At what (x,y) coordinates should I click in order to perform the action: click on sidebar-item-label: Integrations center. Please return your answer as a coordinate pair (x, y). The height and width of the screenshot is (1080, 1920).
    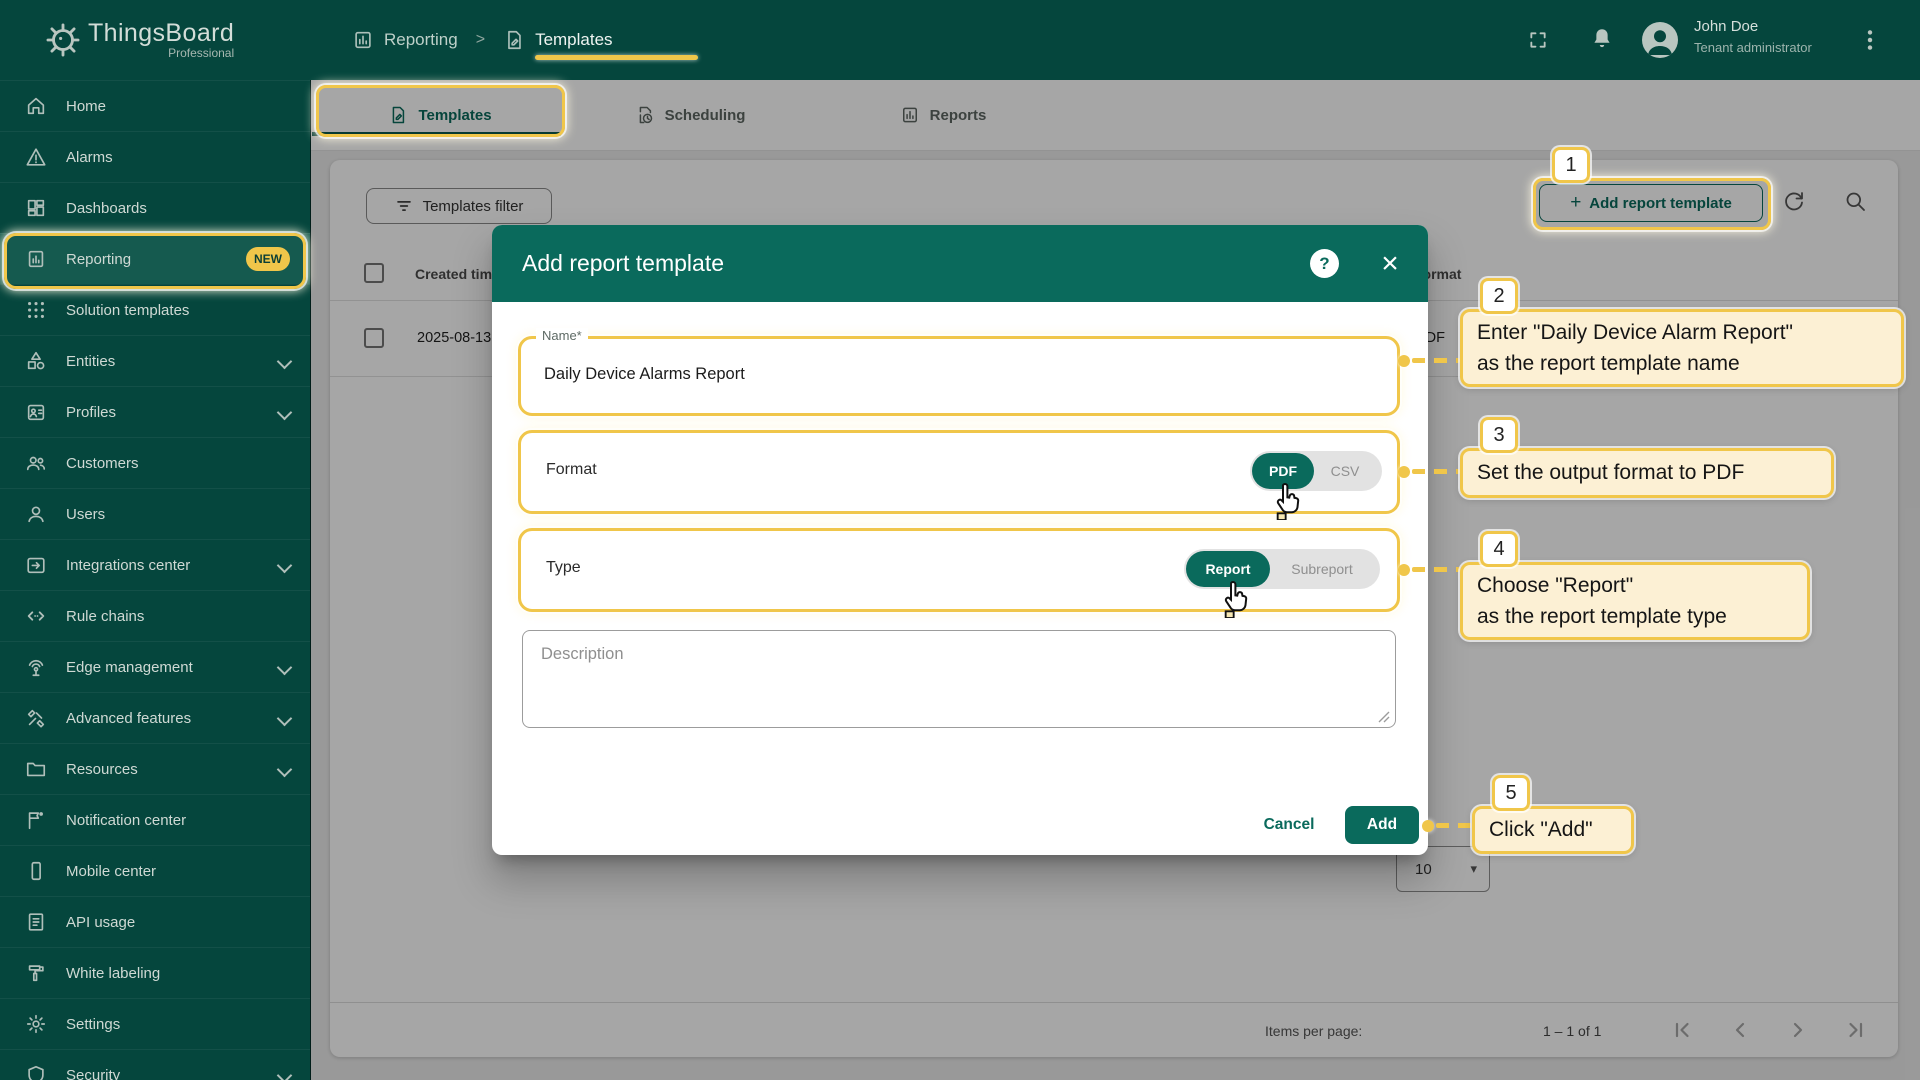
    Looking at the image, I should click on (128, 565).